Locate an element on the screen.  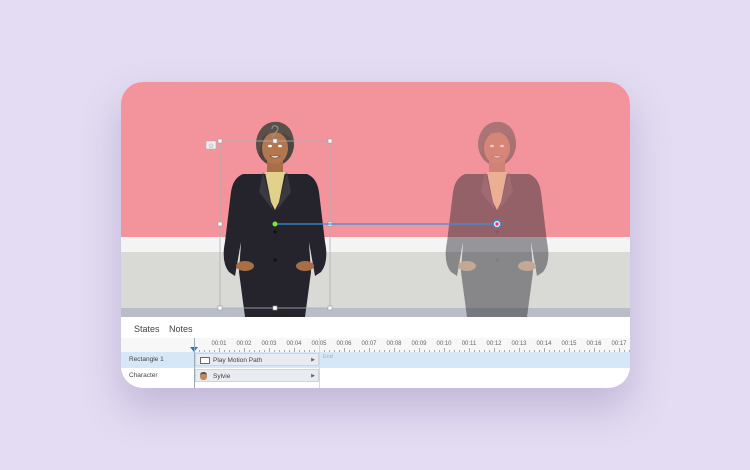
character-motion-end-ghost is located at coordinates (497, 219).